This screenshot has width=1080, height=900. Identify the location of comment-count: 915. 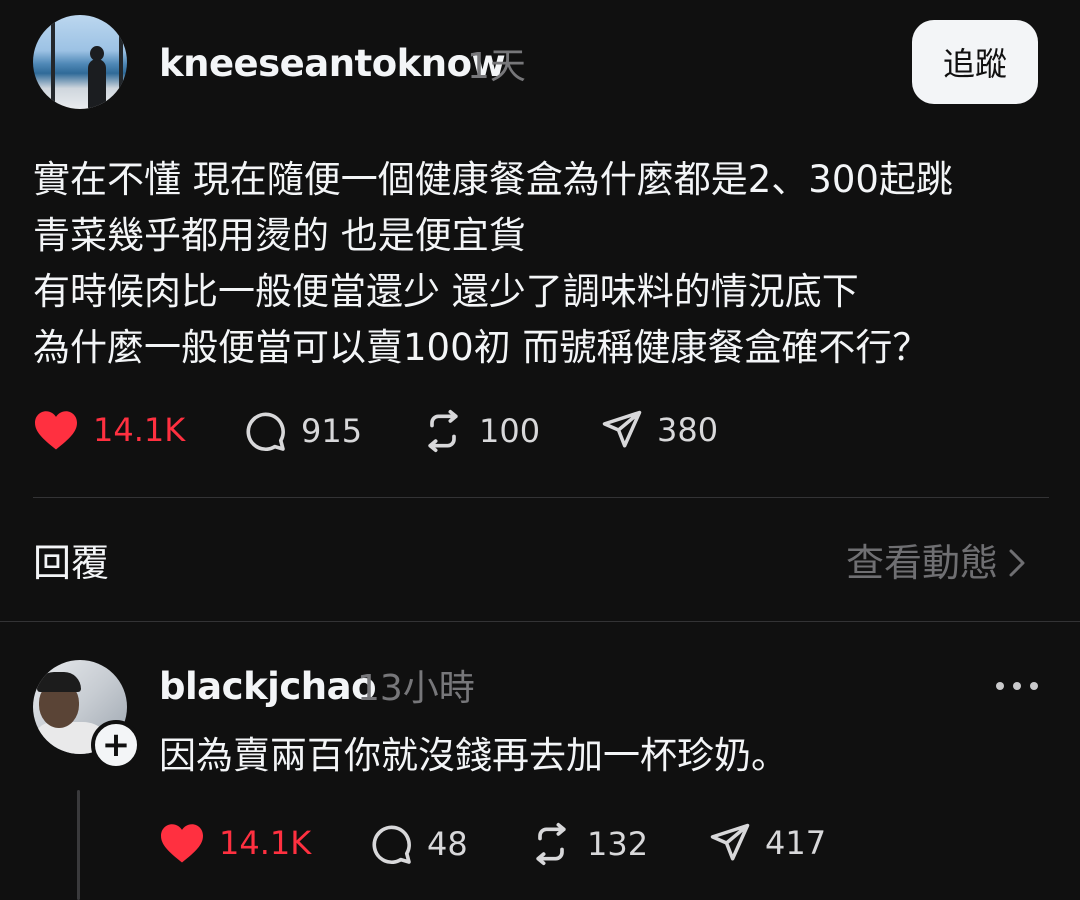
(332, 431).